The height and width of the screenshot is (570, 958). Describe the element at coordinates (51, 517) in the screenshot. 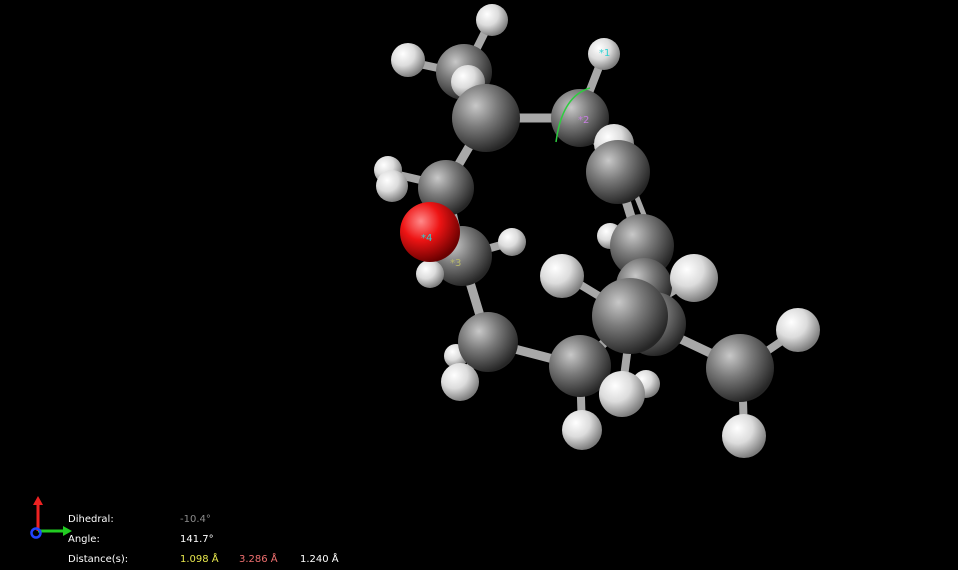

I see `axes-triad` at that location.